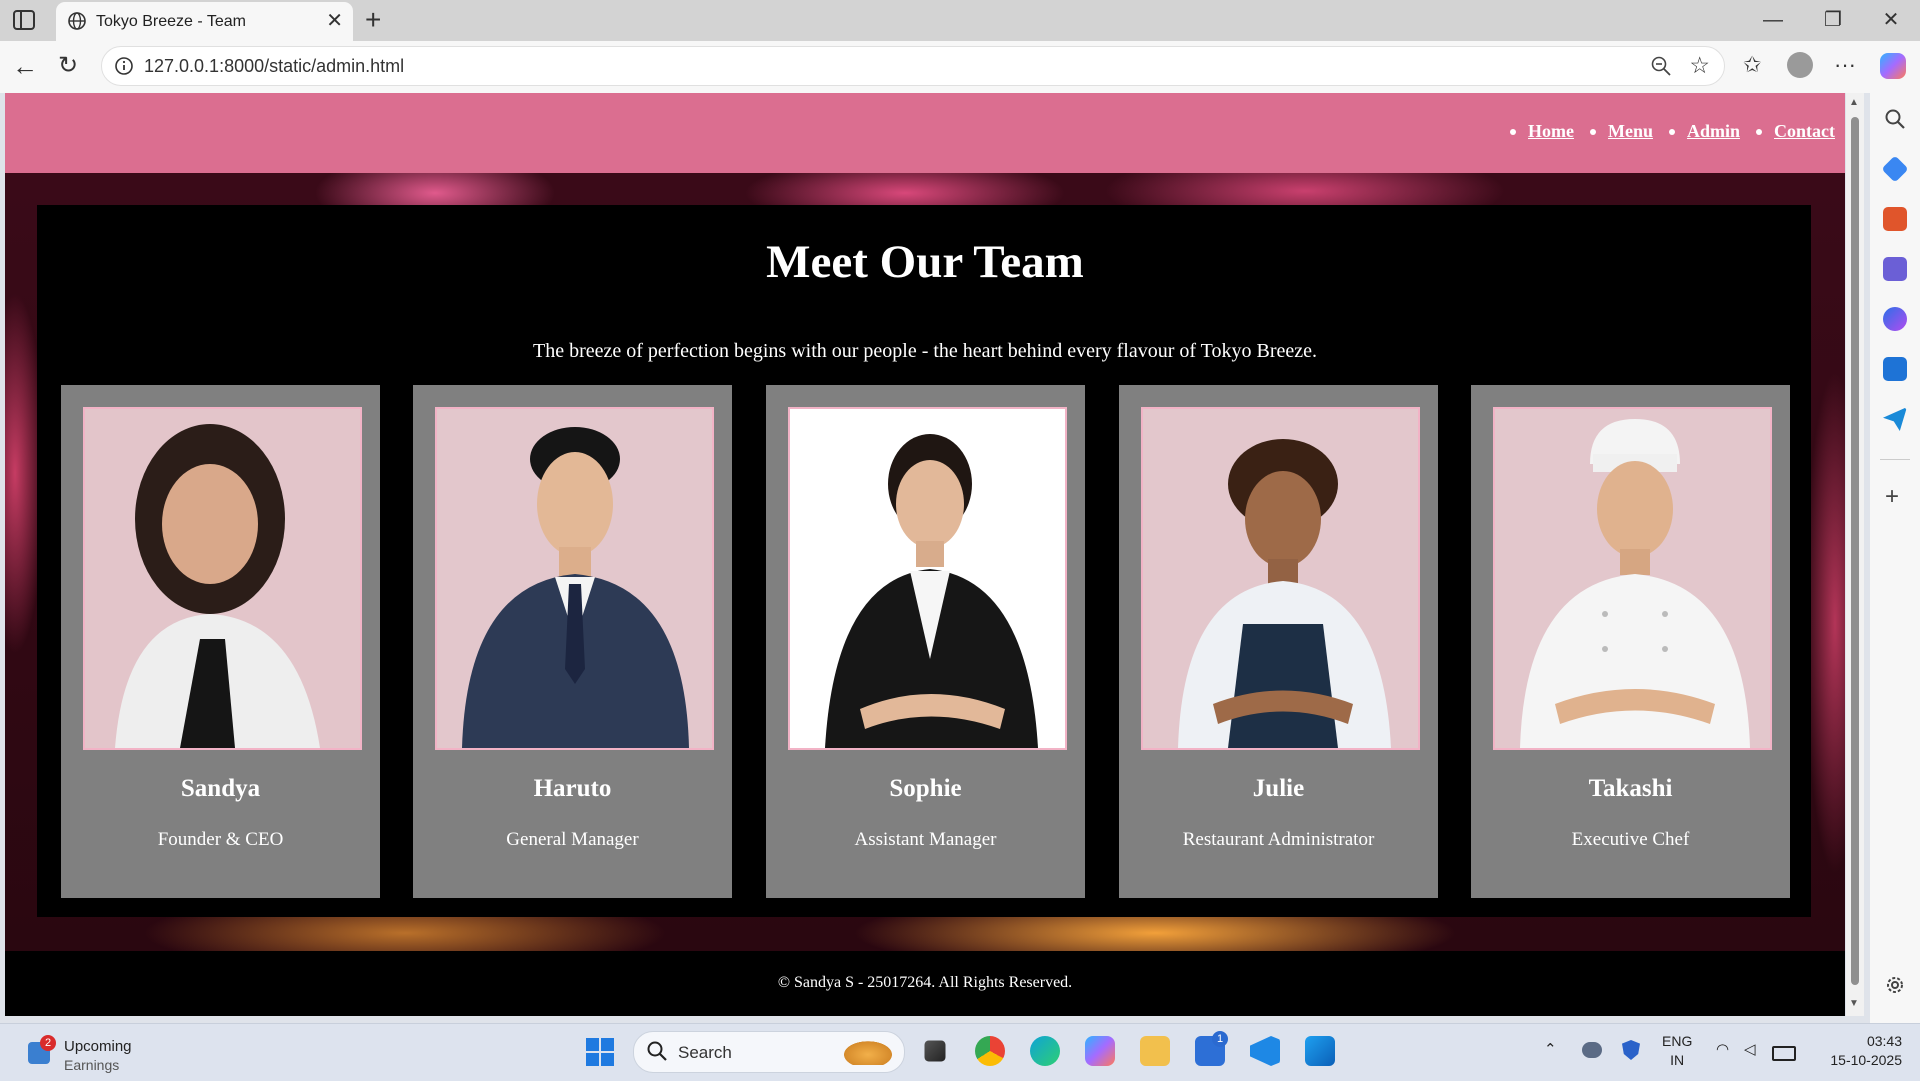 This screenshot has width=1920, height=1081. What do you see at coordinates (1750, 1049) in the screenshot?
I see `volume-icon: ◁` at bounding box center [1750, 1049].